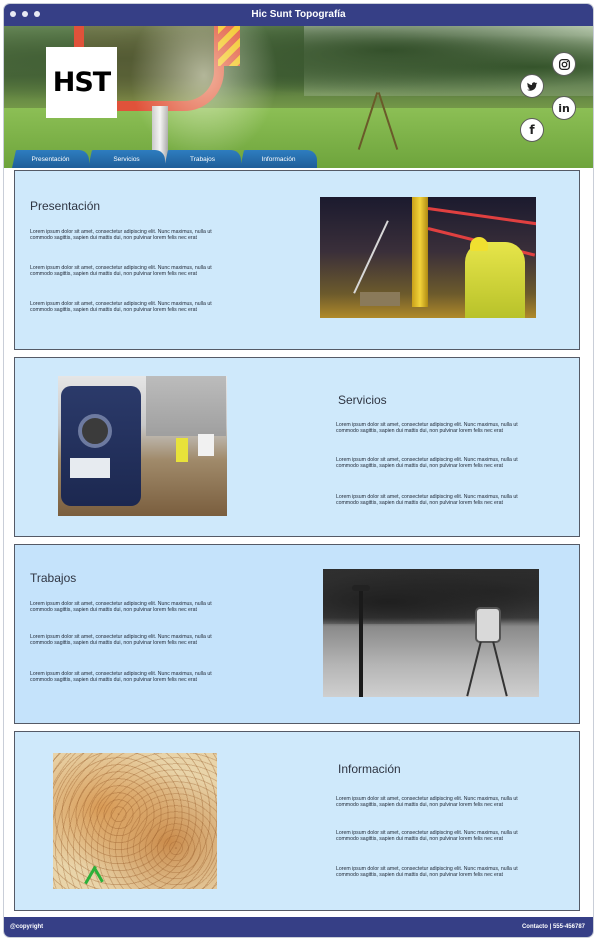  I want to click on linkedin-icon: in, so click(564, 108).